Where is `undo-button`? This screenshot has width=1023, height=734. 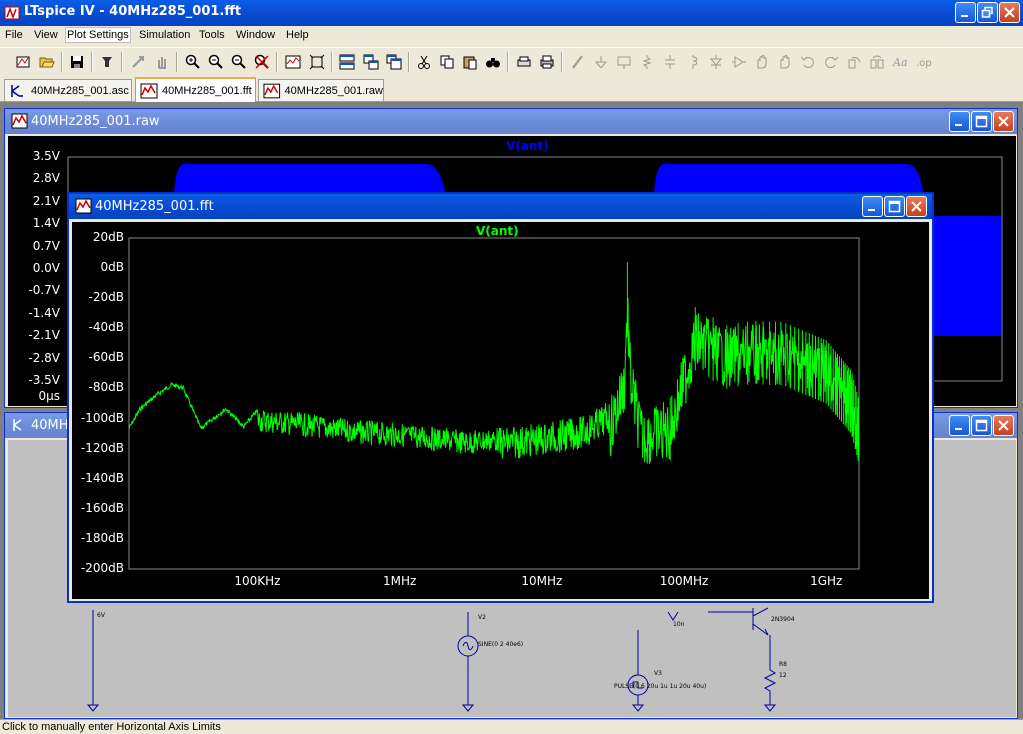
undo-button is located at coordinates (808, 62).